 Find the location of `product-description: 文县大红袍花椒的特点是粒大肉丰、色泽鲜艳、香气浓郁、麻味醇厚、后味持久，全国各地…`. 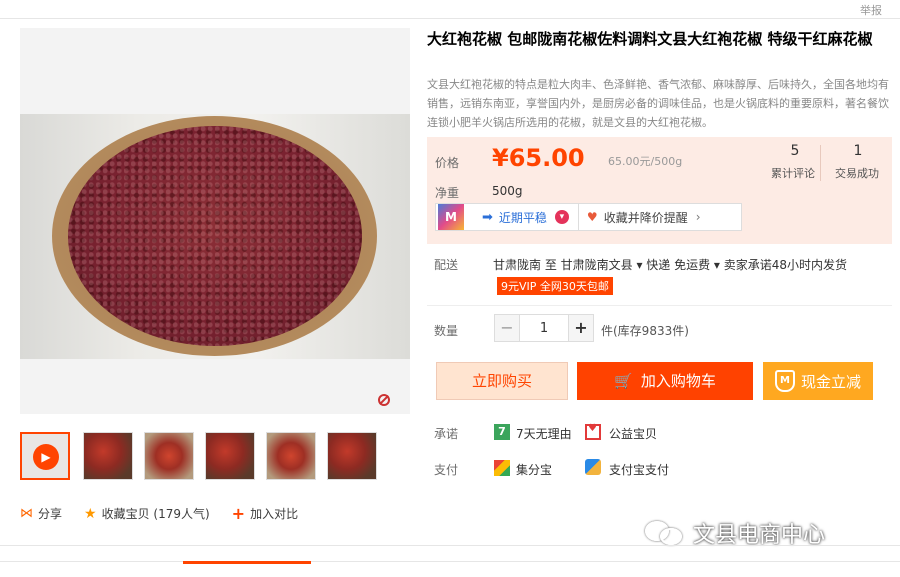

product-description: 文县大红袍花椒的特点是粒大肉丰、色泽鲜艳、香气浓郁、麻味醇厚、后味持久，全国各地… is located at coordinates (658, 103).